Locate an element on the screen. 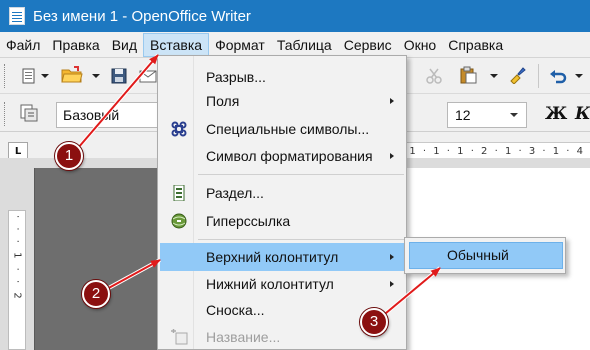  paste-dropdown-arrow is located at coordinates (494, 76).